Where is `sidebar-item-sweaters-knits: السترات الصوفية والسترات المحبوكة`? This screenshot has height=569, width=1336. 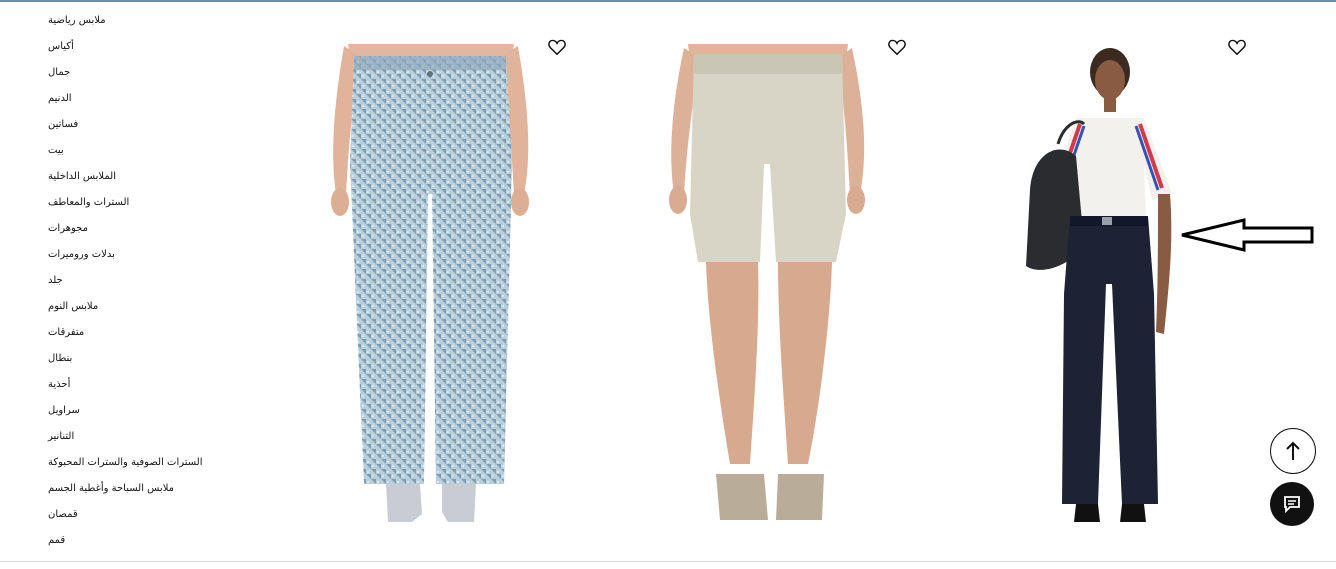 sidebar-item-sweaters-knits: السترات الصوفية والسترات المحبوكة is located at coordinates (158, 463).